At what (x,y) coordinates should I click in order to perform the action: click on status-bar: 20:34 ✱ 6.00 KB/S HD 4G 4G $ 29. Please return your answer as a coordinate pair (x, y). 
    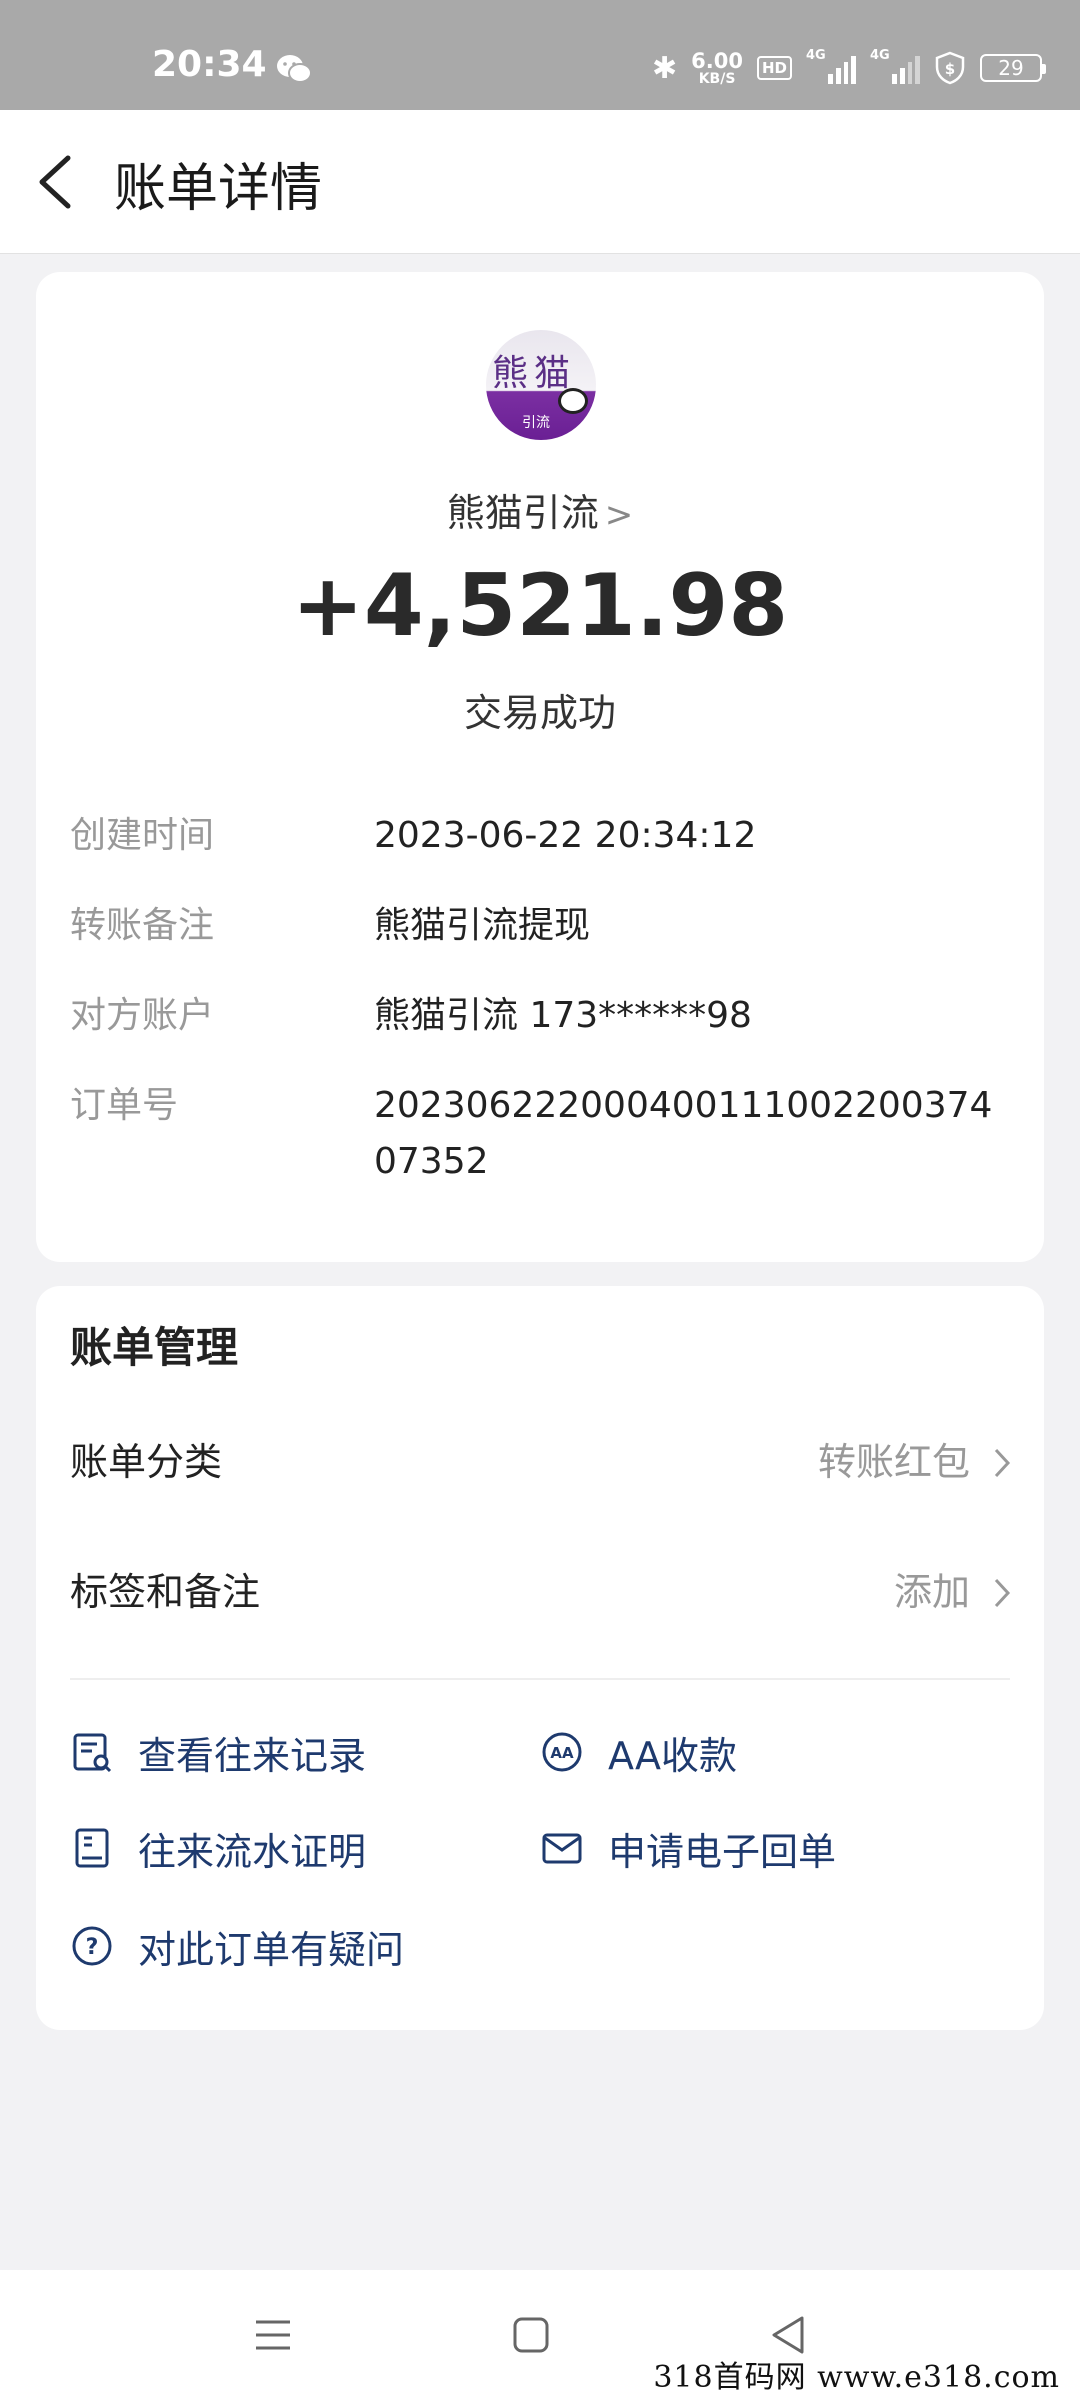
    Looking at the image, I should click on (540, 55).